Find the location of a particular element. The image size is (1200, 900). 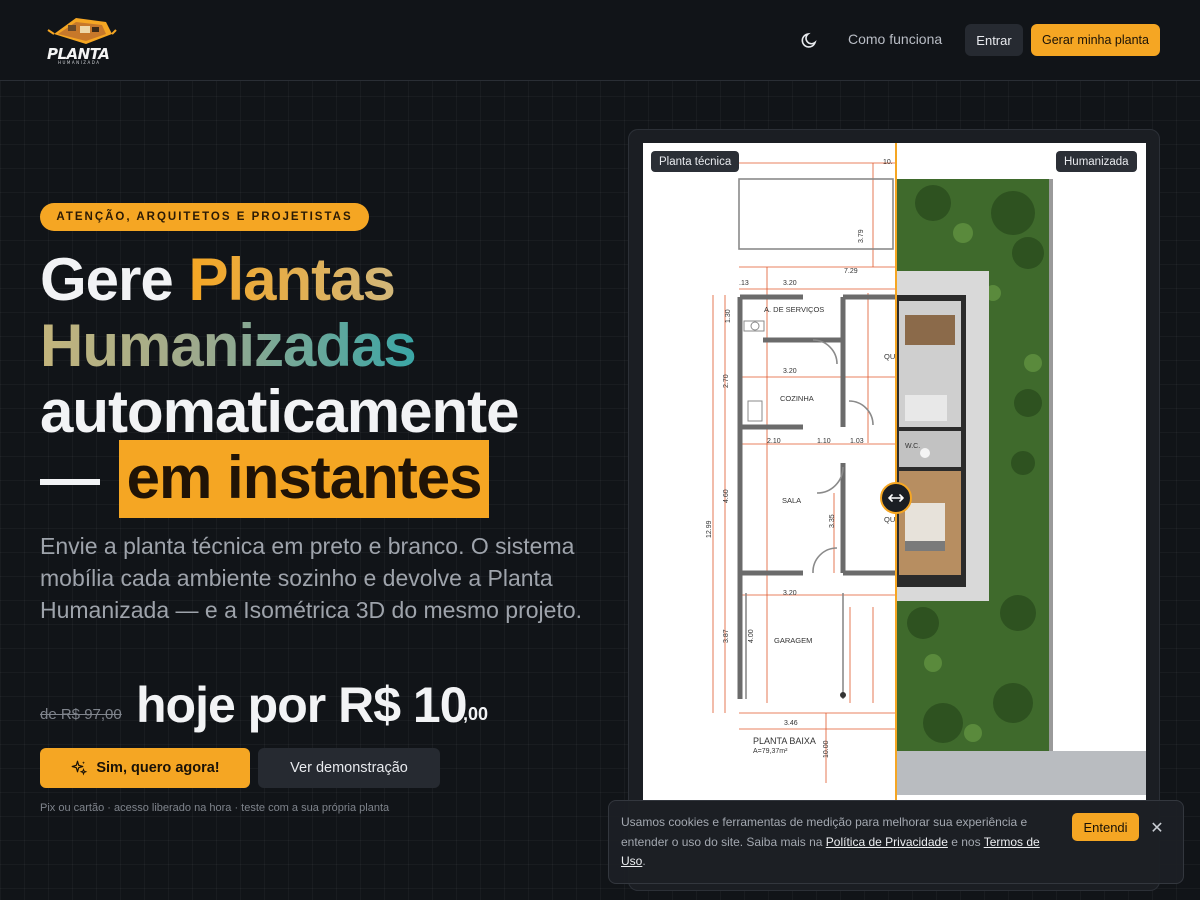

dim-d18: 10. is located at coordinates (888, 162).